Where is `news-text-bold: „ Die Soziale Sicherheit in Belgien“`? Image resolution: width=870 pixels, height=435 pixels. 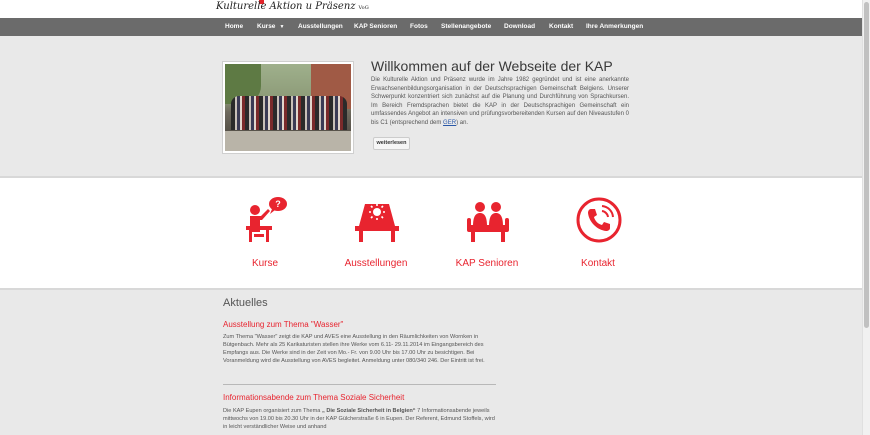
news-text-bold: „ Die Soziale Sicherheit in Belgien“ is located at coordinates (368, 411).